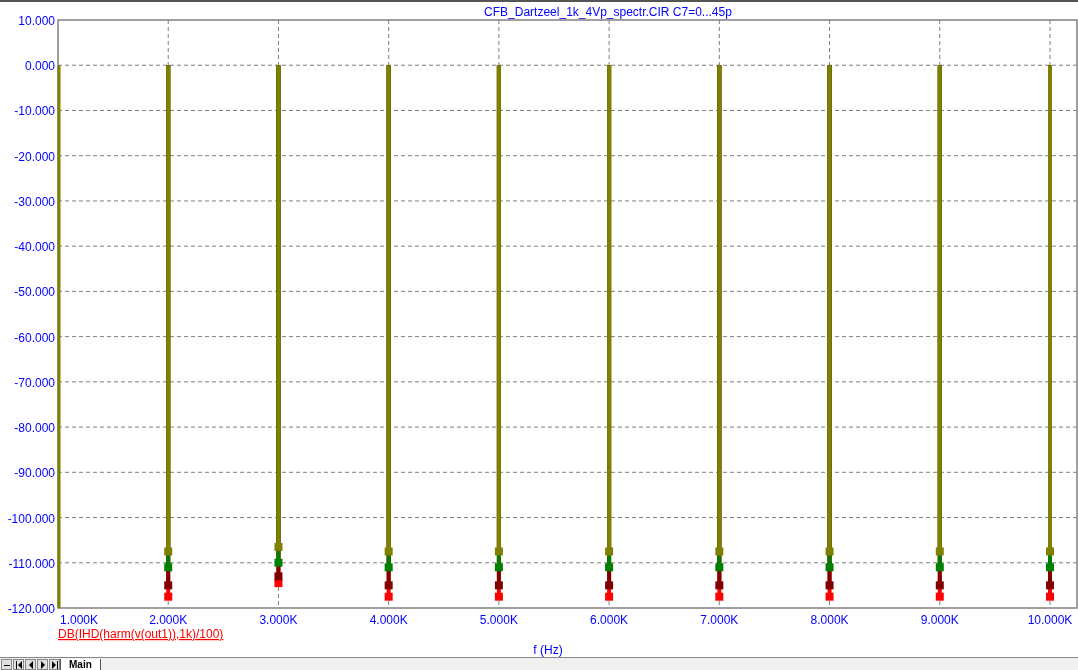  What do you see at coordinates (34, 247) in the screenshot?
I see `y-tick-label: -40.000` at bounding box center [34, 247].